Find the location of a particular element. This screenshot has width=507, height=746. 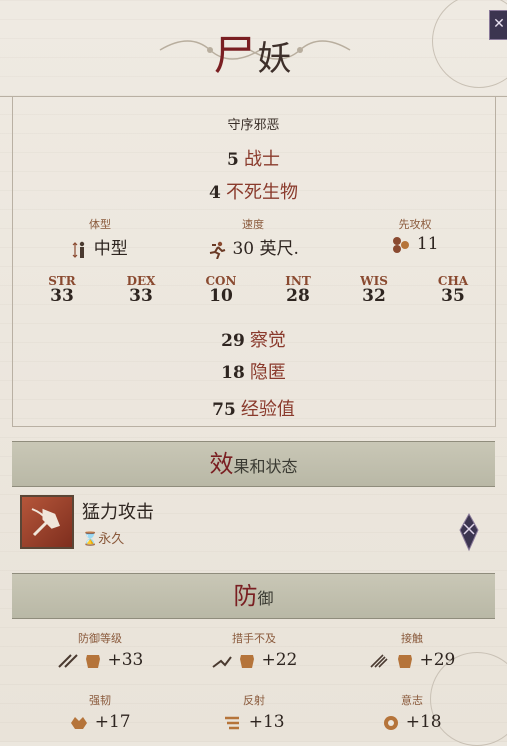

effect-source-icon is located at coordinates (469, 532).